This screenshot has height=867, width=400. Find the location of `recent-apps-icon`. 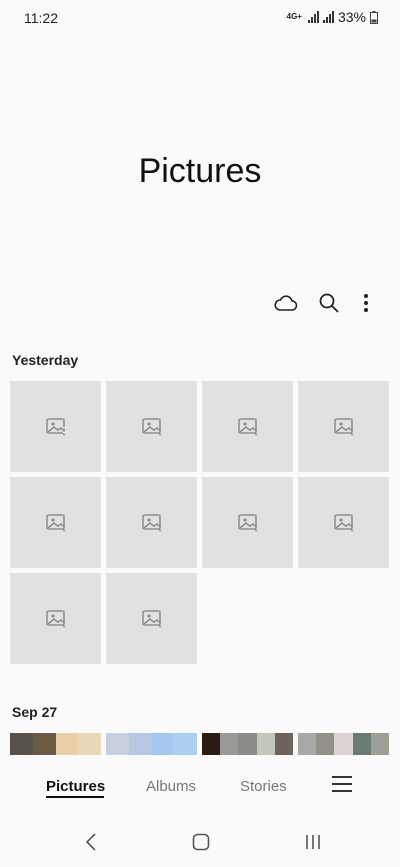

recent-apps-icon is located at coordinates (313, 842).